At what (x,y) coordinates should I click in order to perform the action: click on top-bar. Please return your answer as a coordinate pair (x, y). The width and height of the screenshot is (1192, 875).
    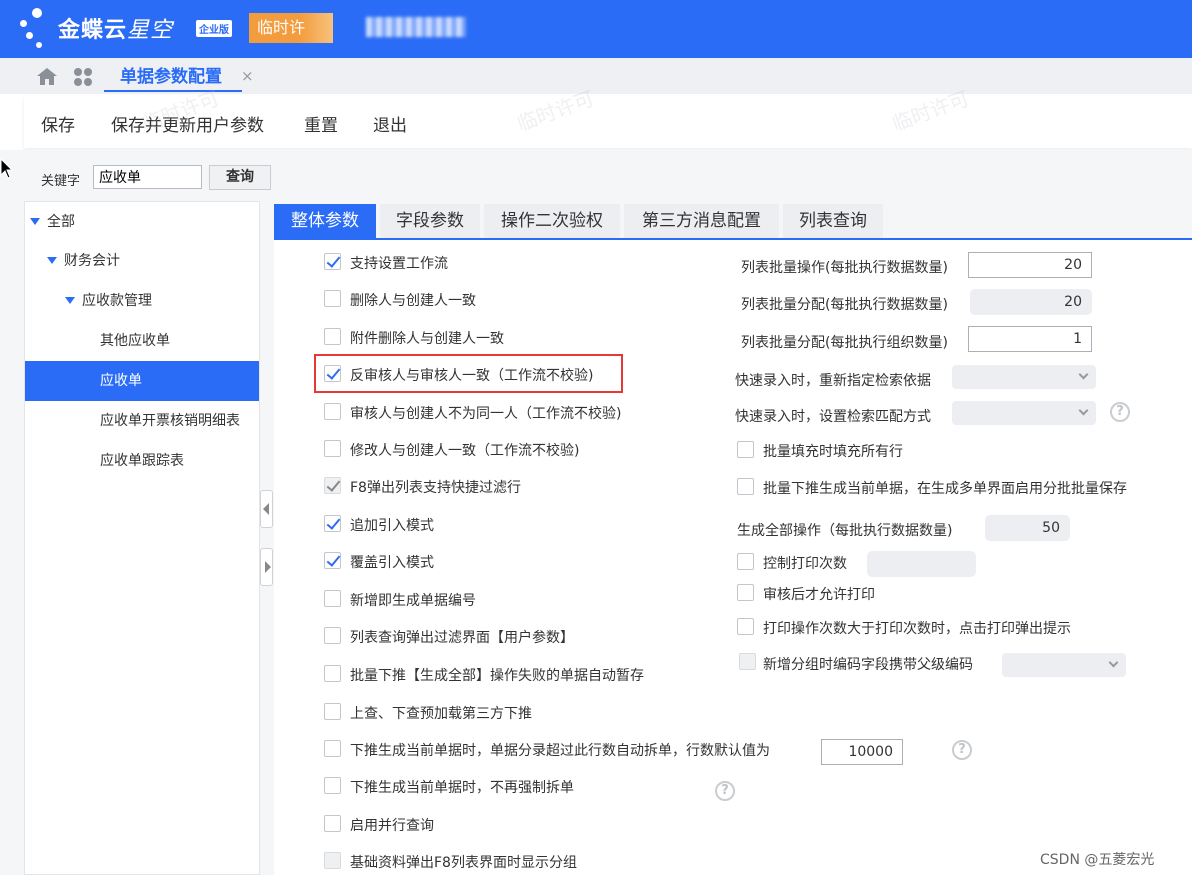
    Looking at the image, I should click on (596, 29).